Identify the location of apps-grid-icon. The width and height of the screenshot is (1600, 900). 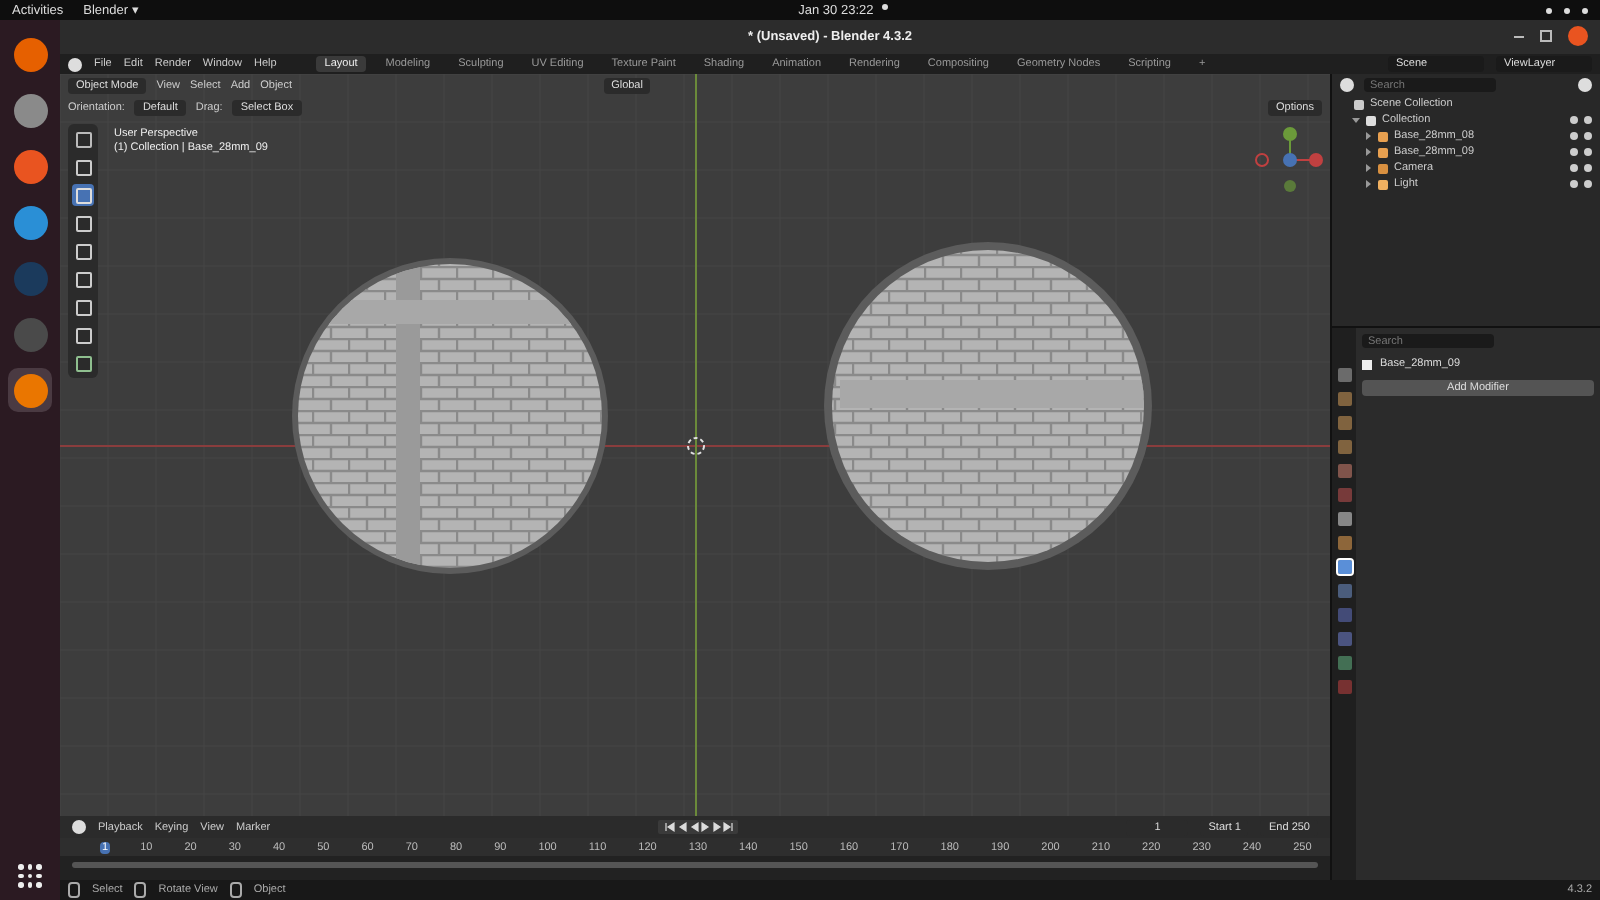
(30, 876).